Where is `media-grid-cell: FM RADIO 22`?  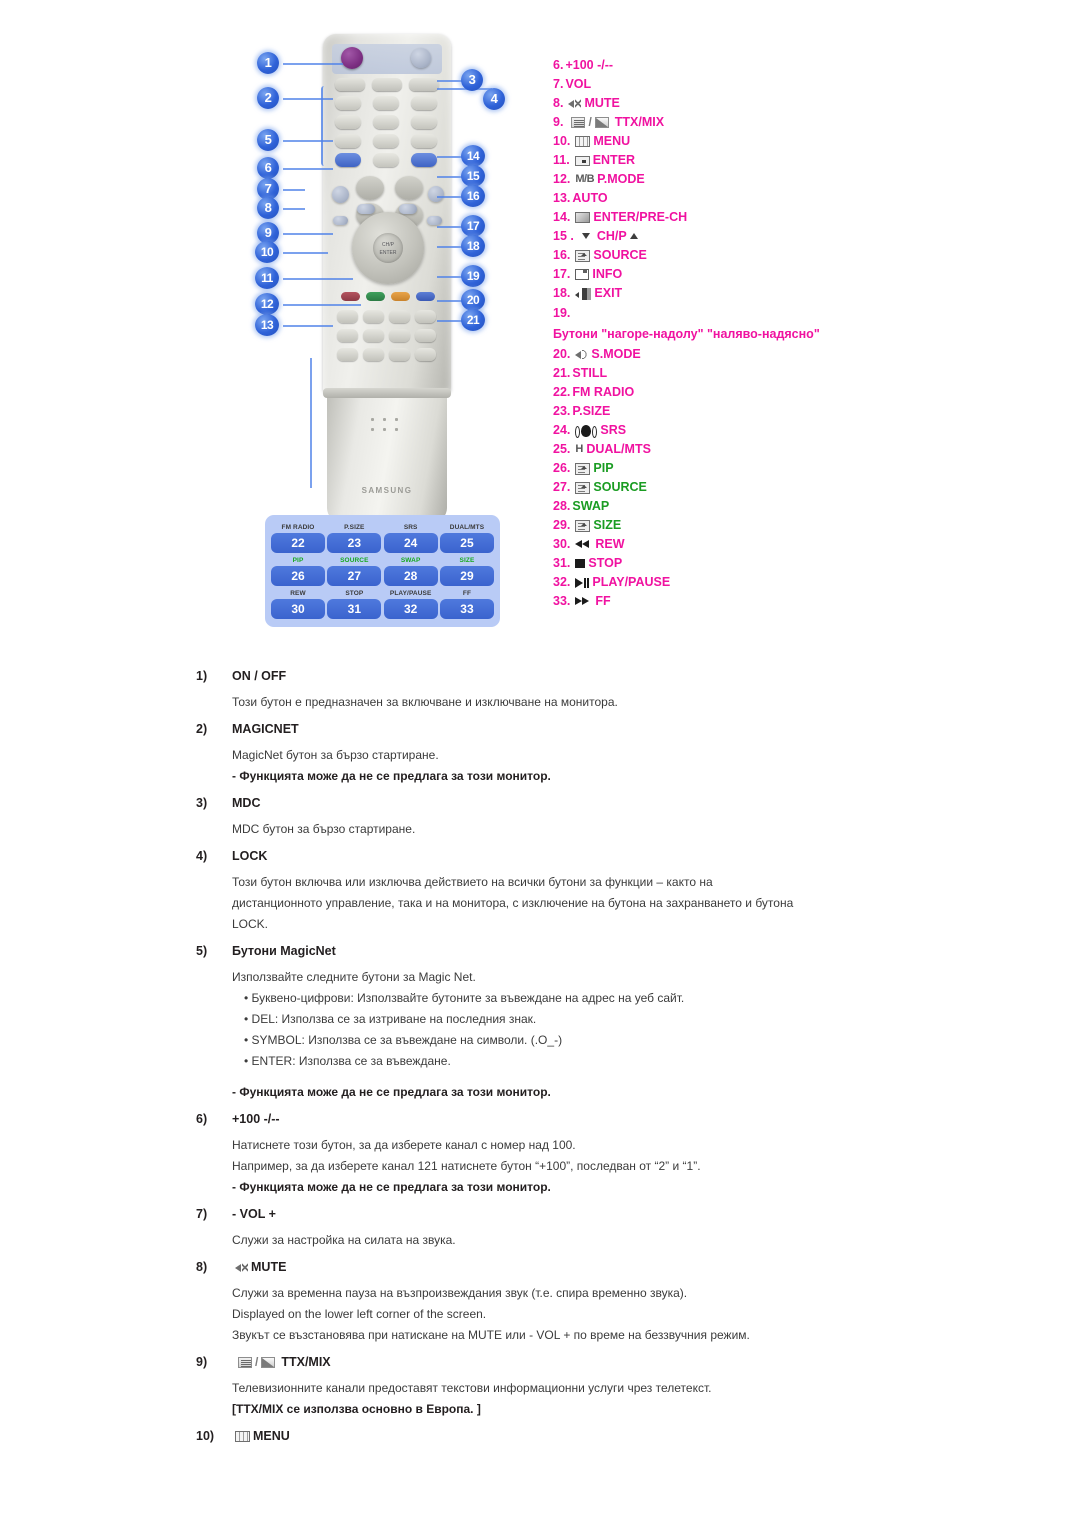
media-grid-cell: FM RADIO 22 is located at coordinates (298, 538).